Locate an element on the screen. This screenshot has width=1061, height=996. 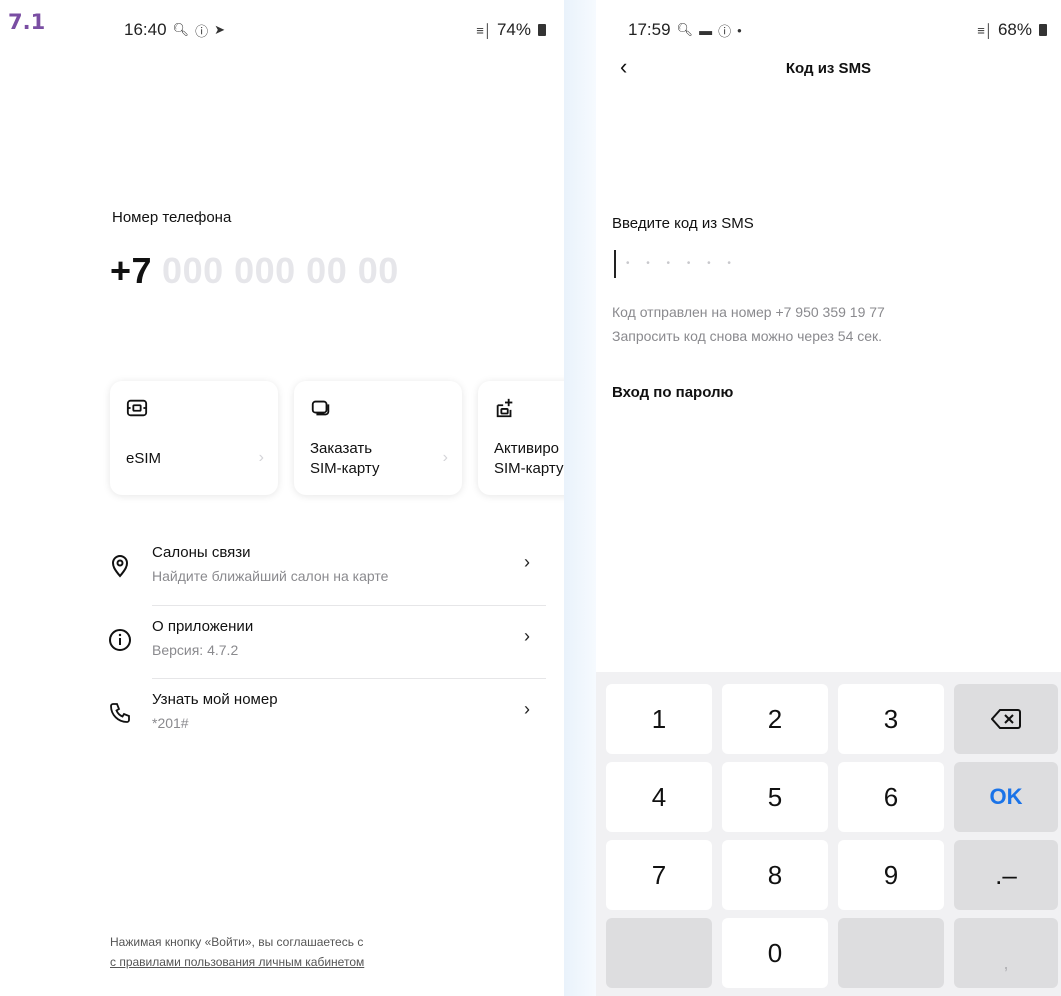
menu-item-my-number: Узнать мой номер *201# › is located at coordinates (320, 725).